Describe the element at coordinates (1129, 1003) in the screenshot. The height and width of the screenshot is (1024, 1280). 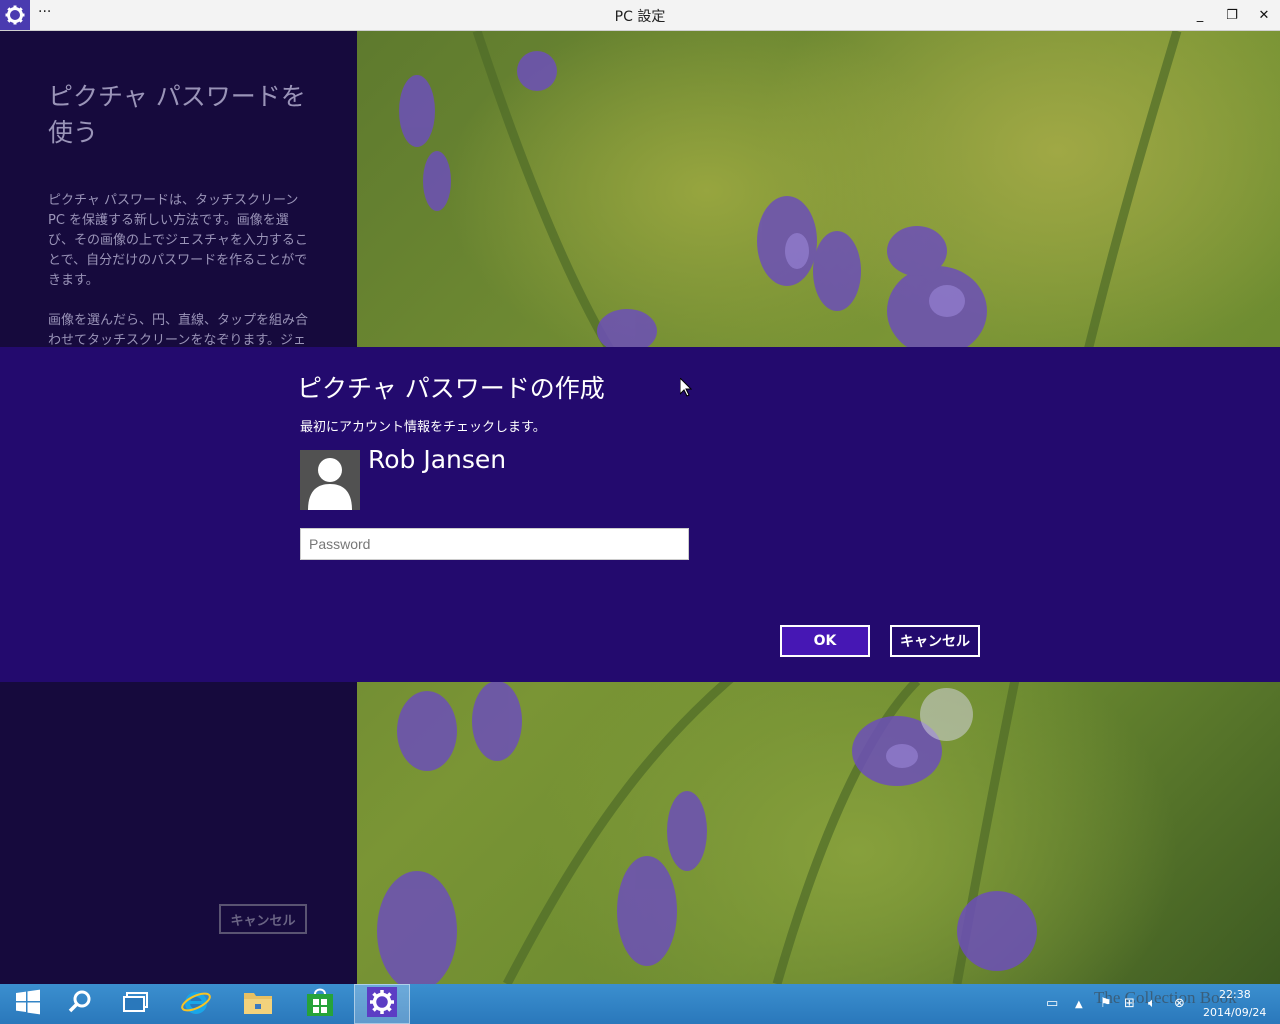
I see `network-icon: ⊞` at that location.